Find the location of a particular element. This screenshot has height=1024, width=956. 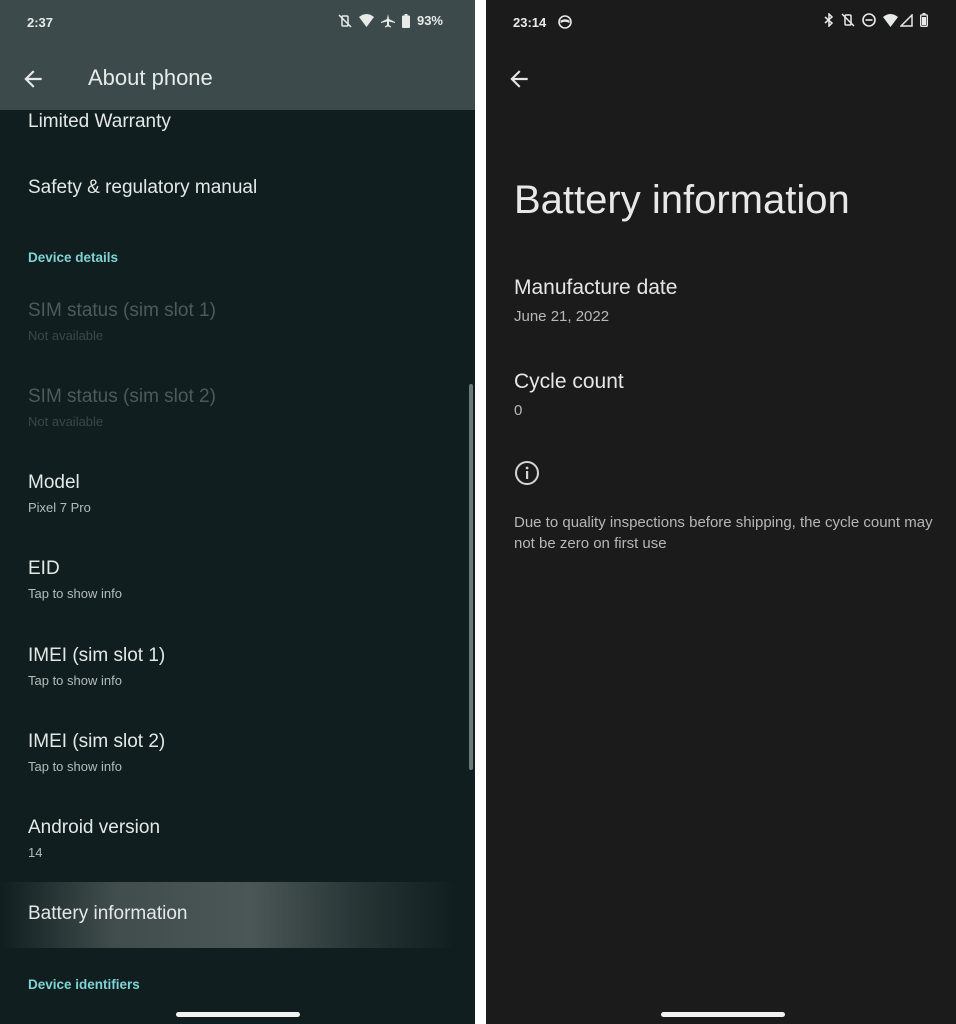

item-value: June 21, 2022 is located at coordinates (562, 316).